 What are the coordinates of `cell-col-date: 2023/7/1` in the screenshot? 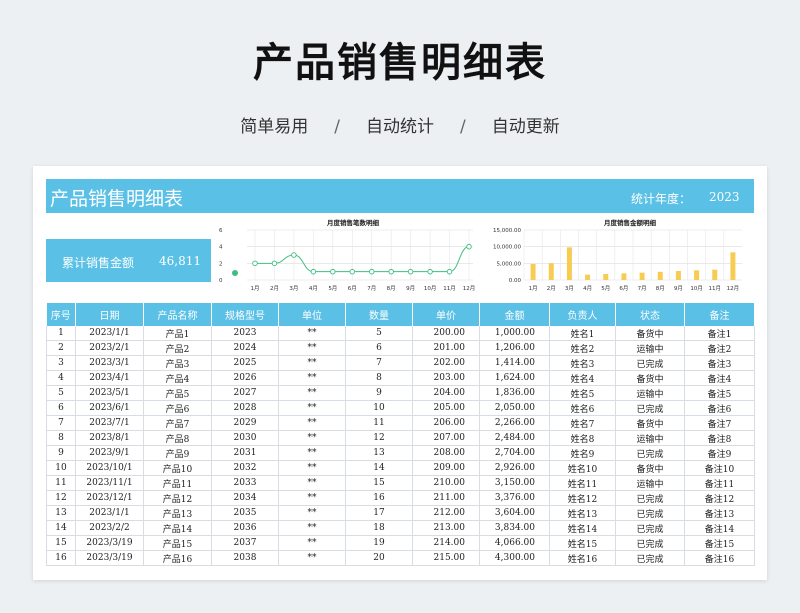 It's located at (109, 423).